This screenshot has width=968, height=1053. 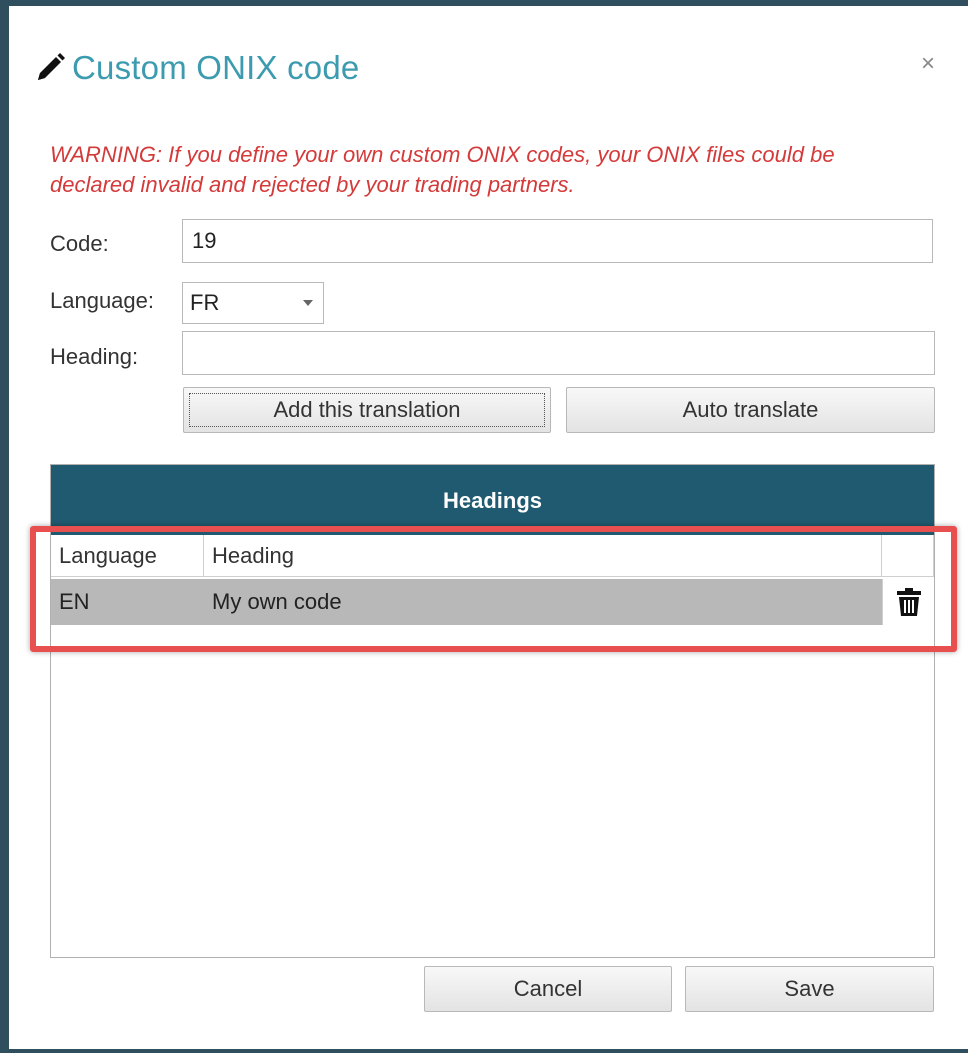 I want to click on auto-translate-label: Auto translate, so click(x=750, y=409).